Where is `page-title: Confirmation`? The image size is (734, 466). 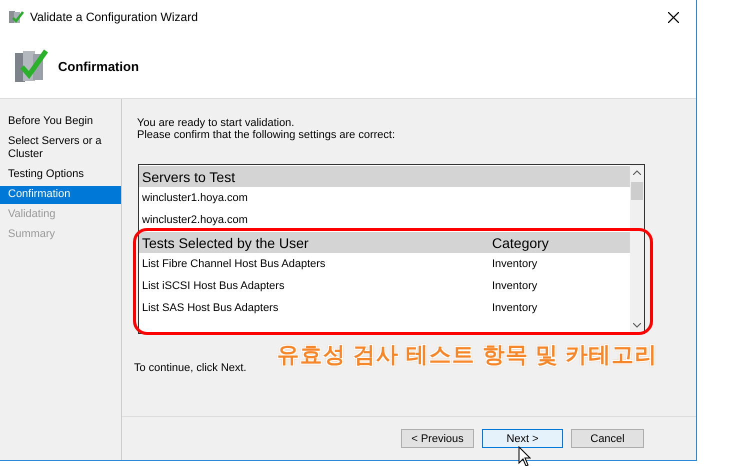
page-title: Confirmation is located at coordinates (98, 66).